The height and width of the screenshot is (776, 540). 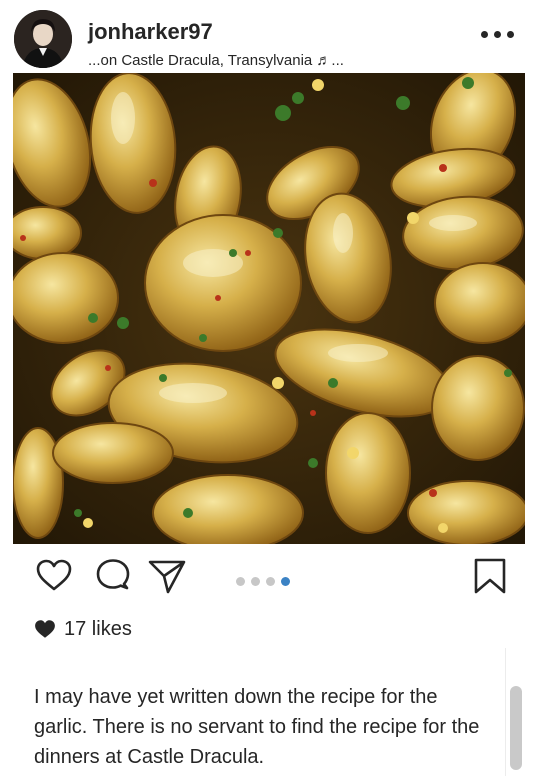 I want to click on avatar, so click(x=43, y=39).